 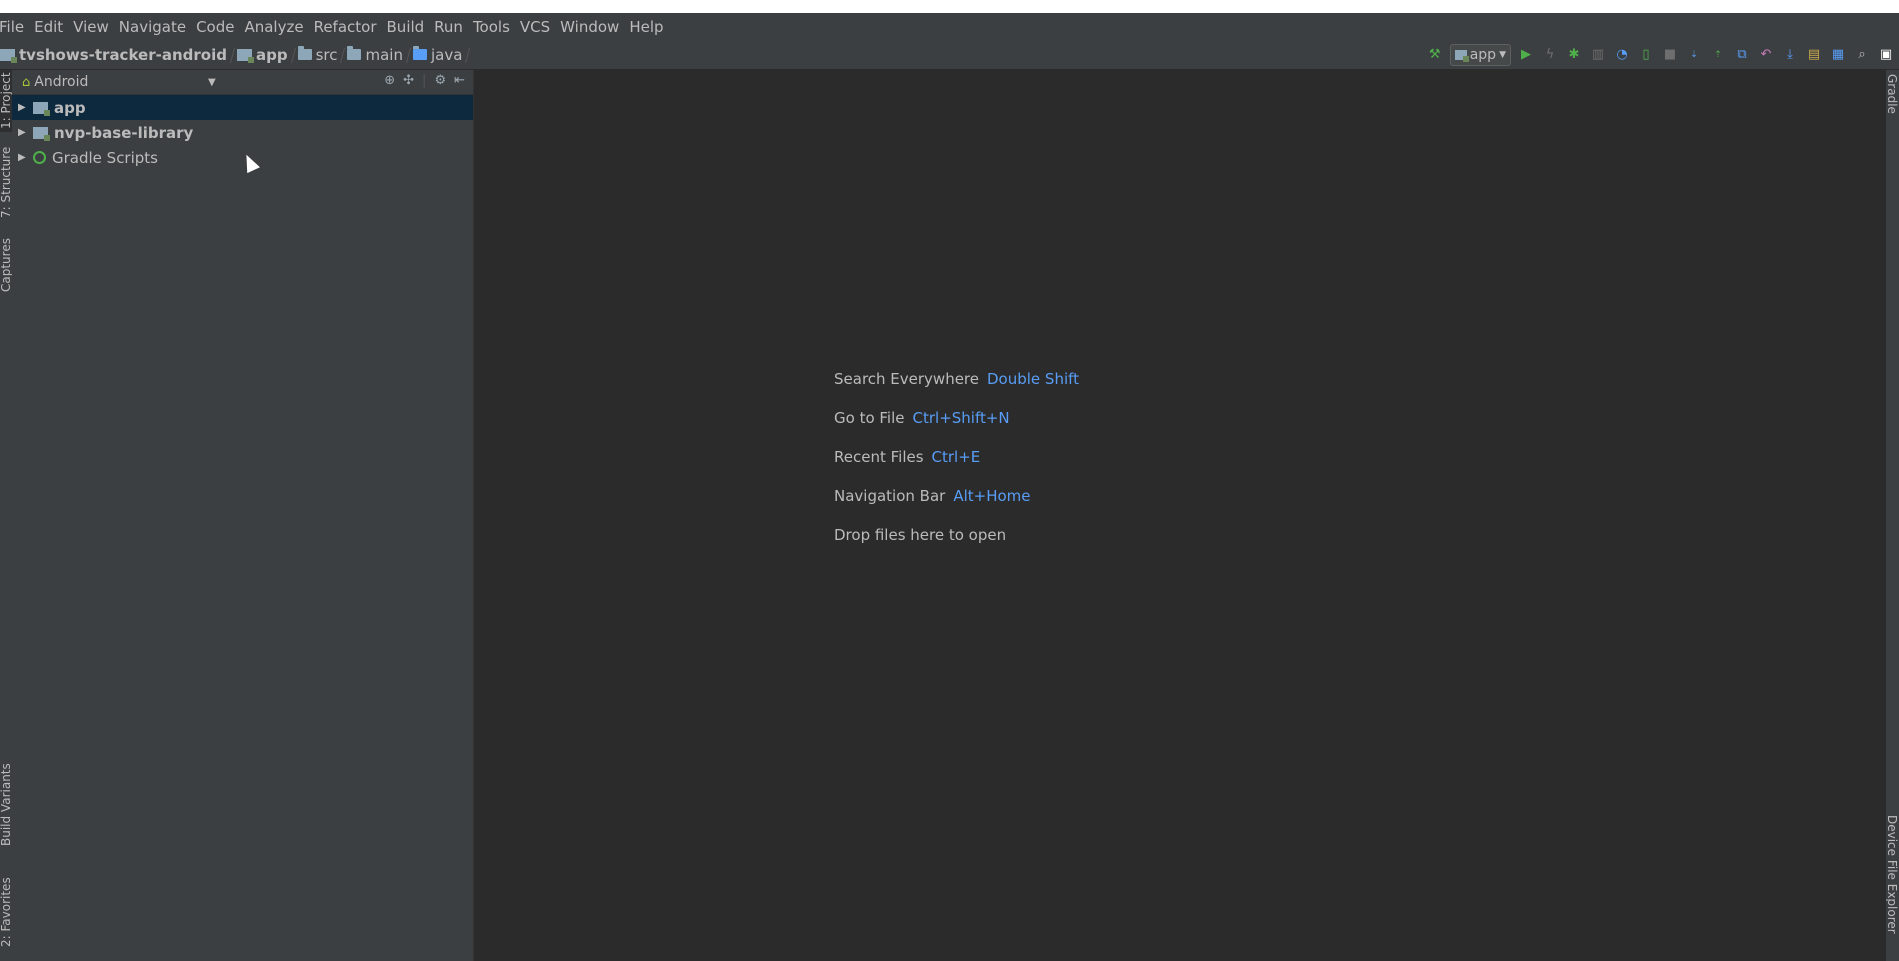 I want to click on tree-item-label: Gradle Scripts, so click(x=105, y=157).